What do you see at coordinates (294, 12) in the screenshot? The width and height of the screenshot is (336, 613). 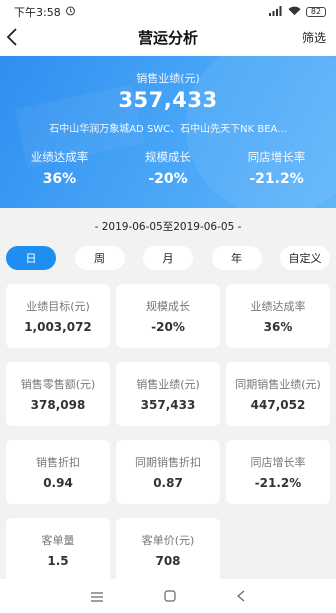 I see `wifi-icon` at bounding box center [294, 12].